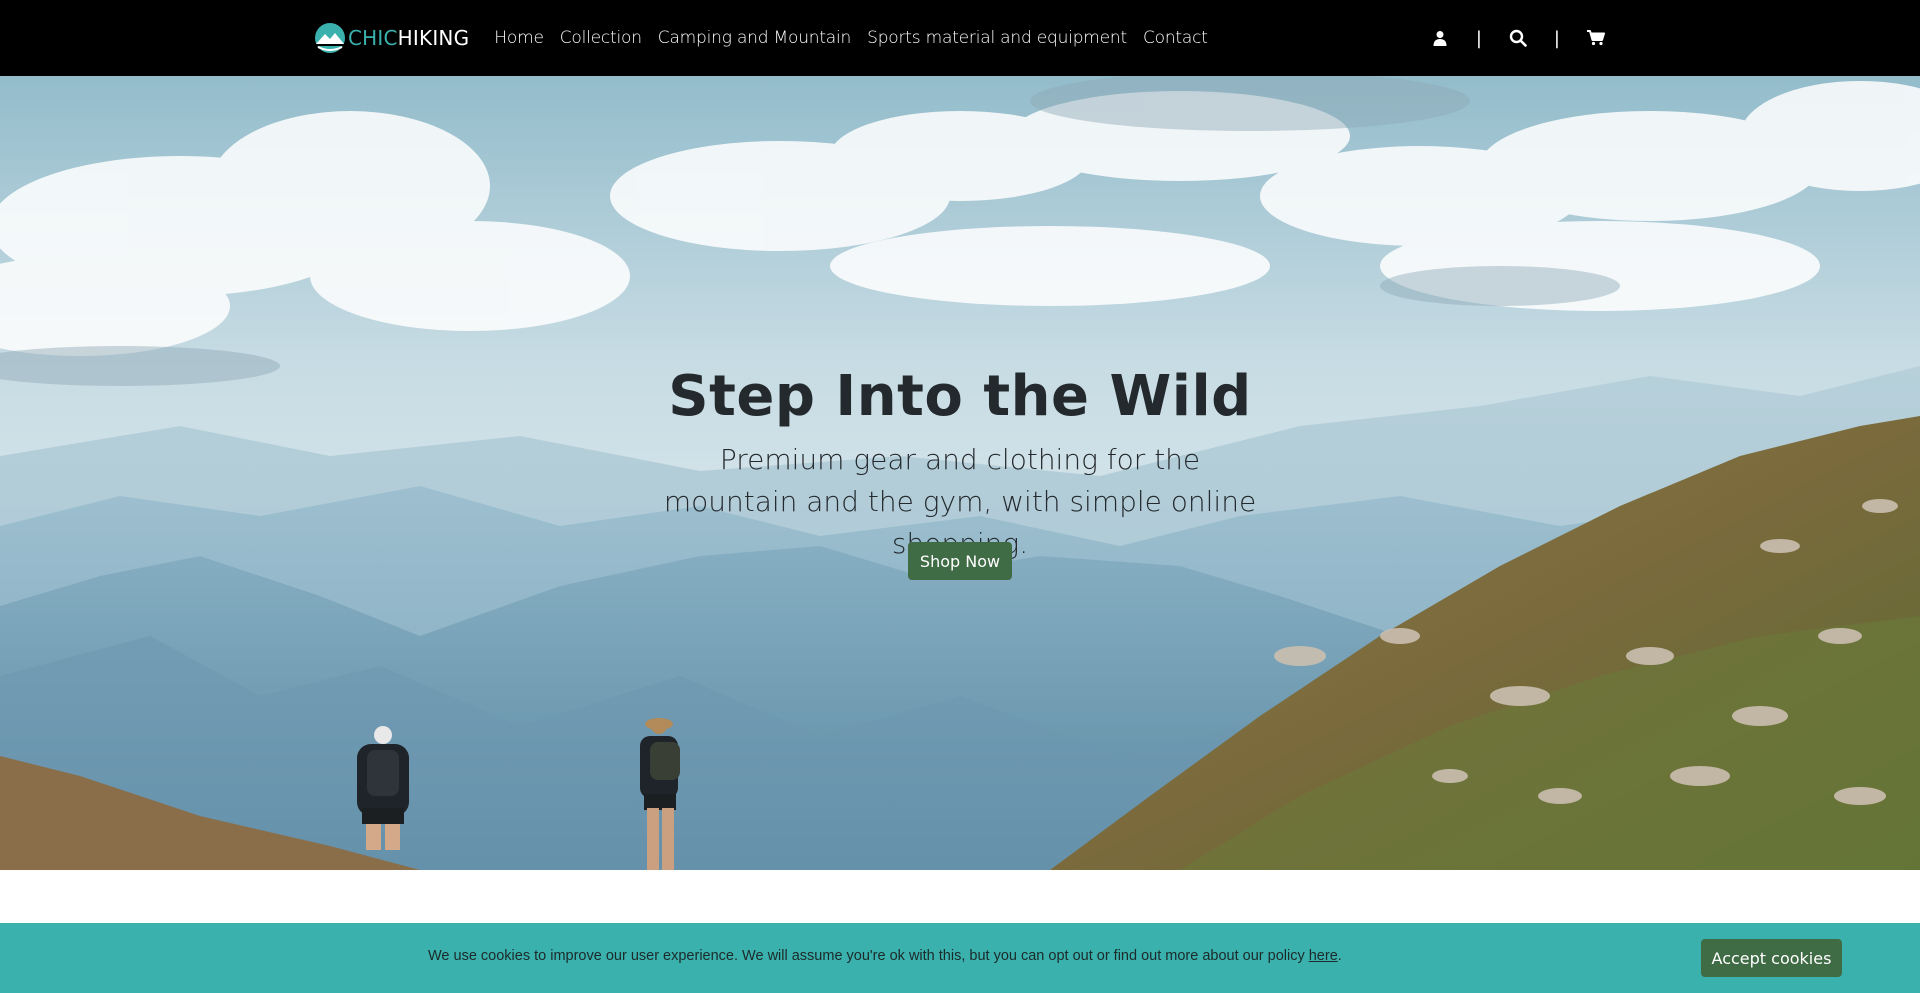 Image resolution: width=1920 pixels, height=993 pixels. Describe the element at coordinates (1323, 956) in the screenshot. I see `cookie-policy-link: here` at that location.